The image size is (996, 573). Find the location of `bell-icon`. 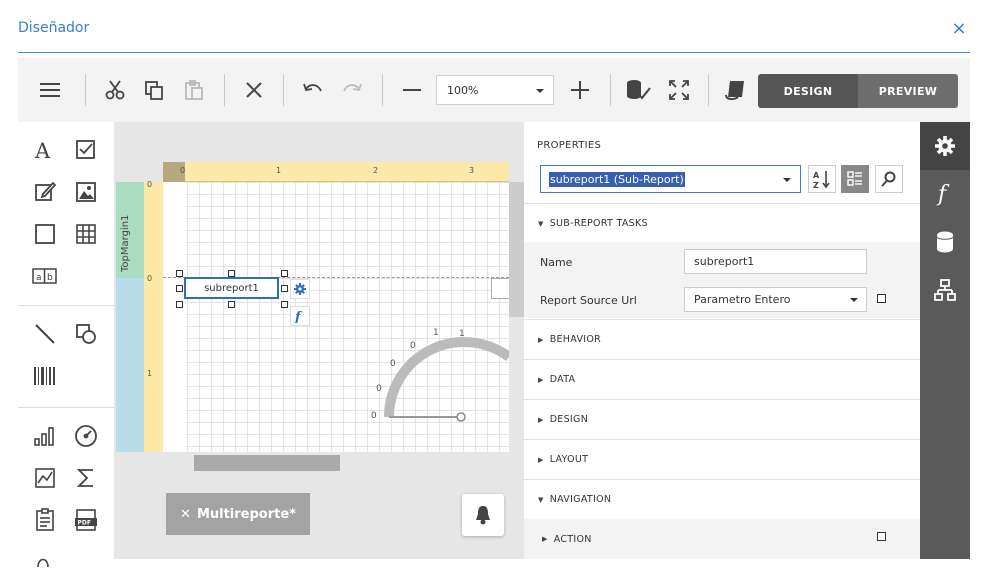

bell-icon is located at coordinates (483, 515).